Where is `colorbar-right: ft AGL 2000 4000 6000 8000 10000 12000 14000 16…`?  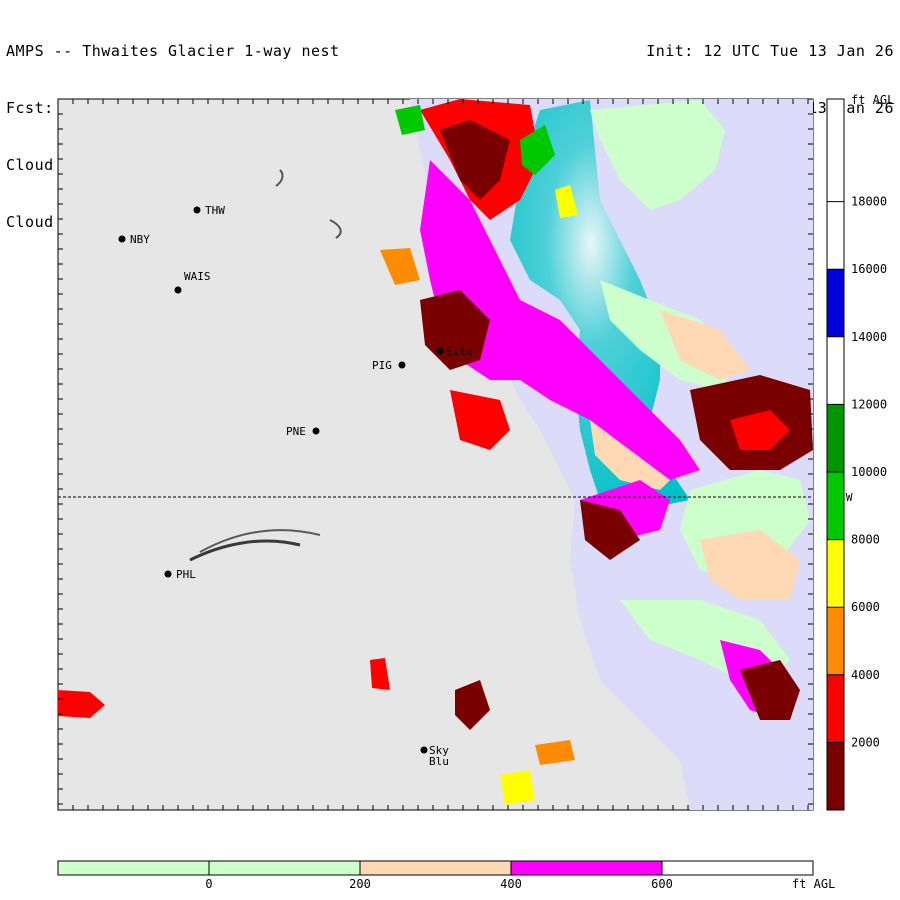 colorbar-right: ft AGL 2000 4000 6000 8000 10000 12000 14000 16… is located at coordinates (860, 452).